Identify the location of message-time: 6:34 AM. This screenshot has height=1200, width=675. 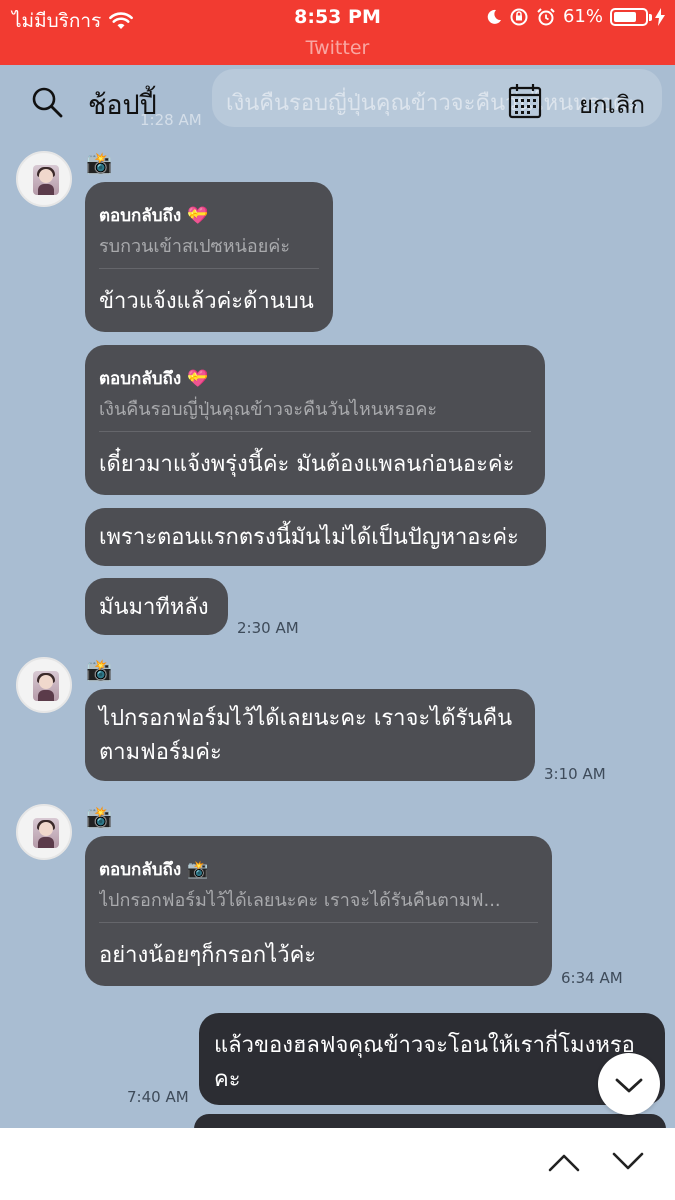
(592, 978).